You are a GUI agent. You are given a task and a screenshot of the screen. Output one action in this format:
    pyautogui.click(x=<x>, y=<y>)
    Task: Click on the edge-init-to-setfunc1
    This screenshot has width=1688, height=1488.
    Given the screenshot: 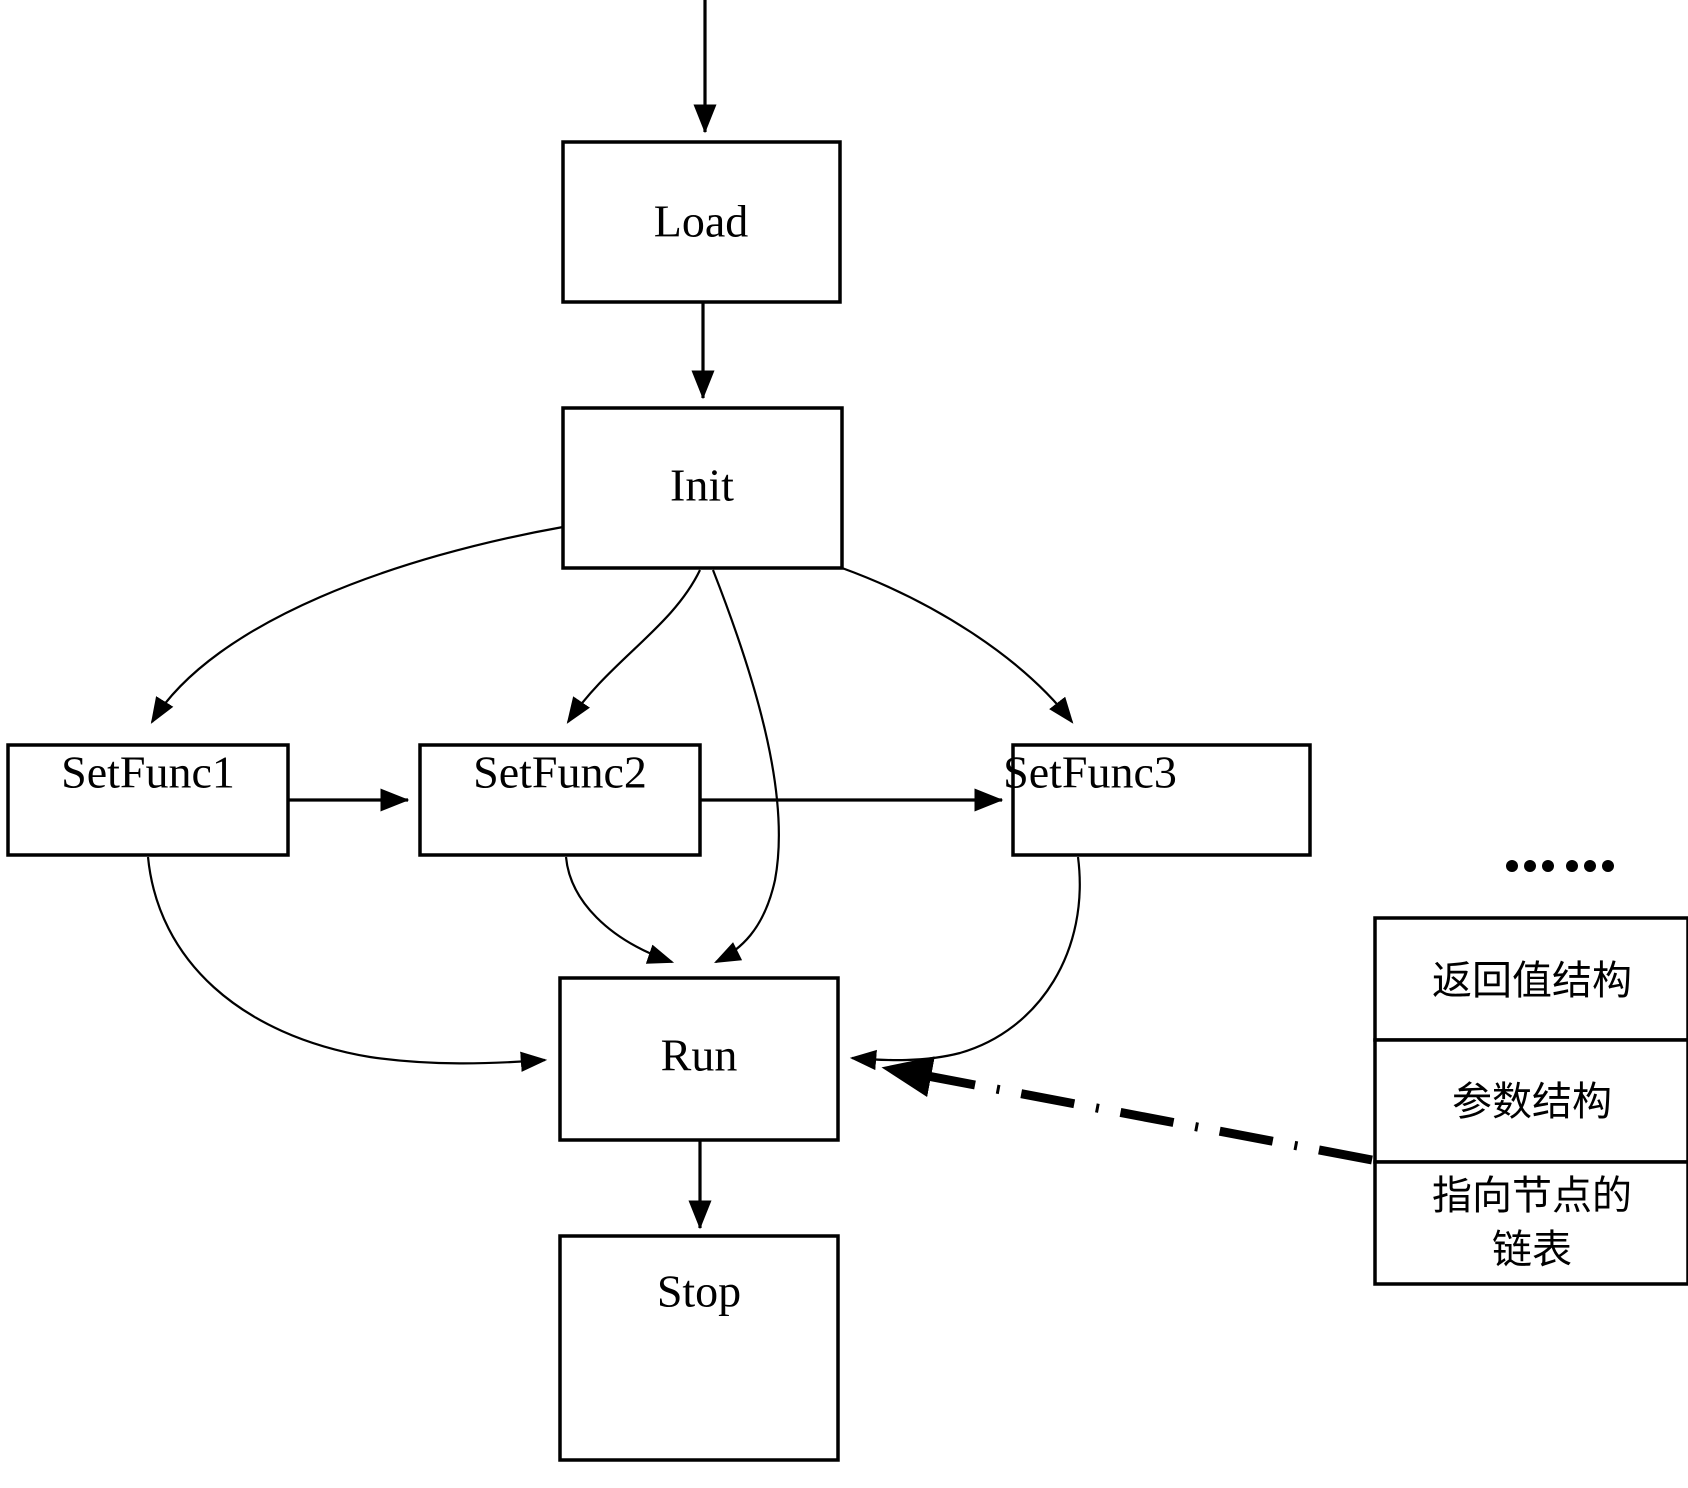 What is the action you would take?
    pyautogui.click(x=357, y=624)
    